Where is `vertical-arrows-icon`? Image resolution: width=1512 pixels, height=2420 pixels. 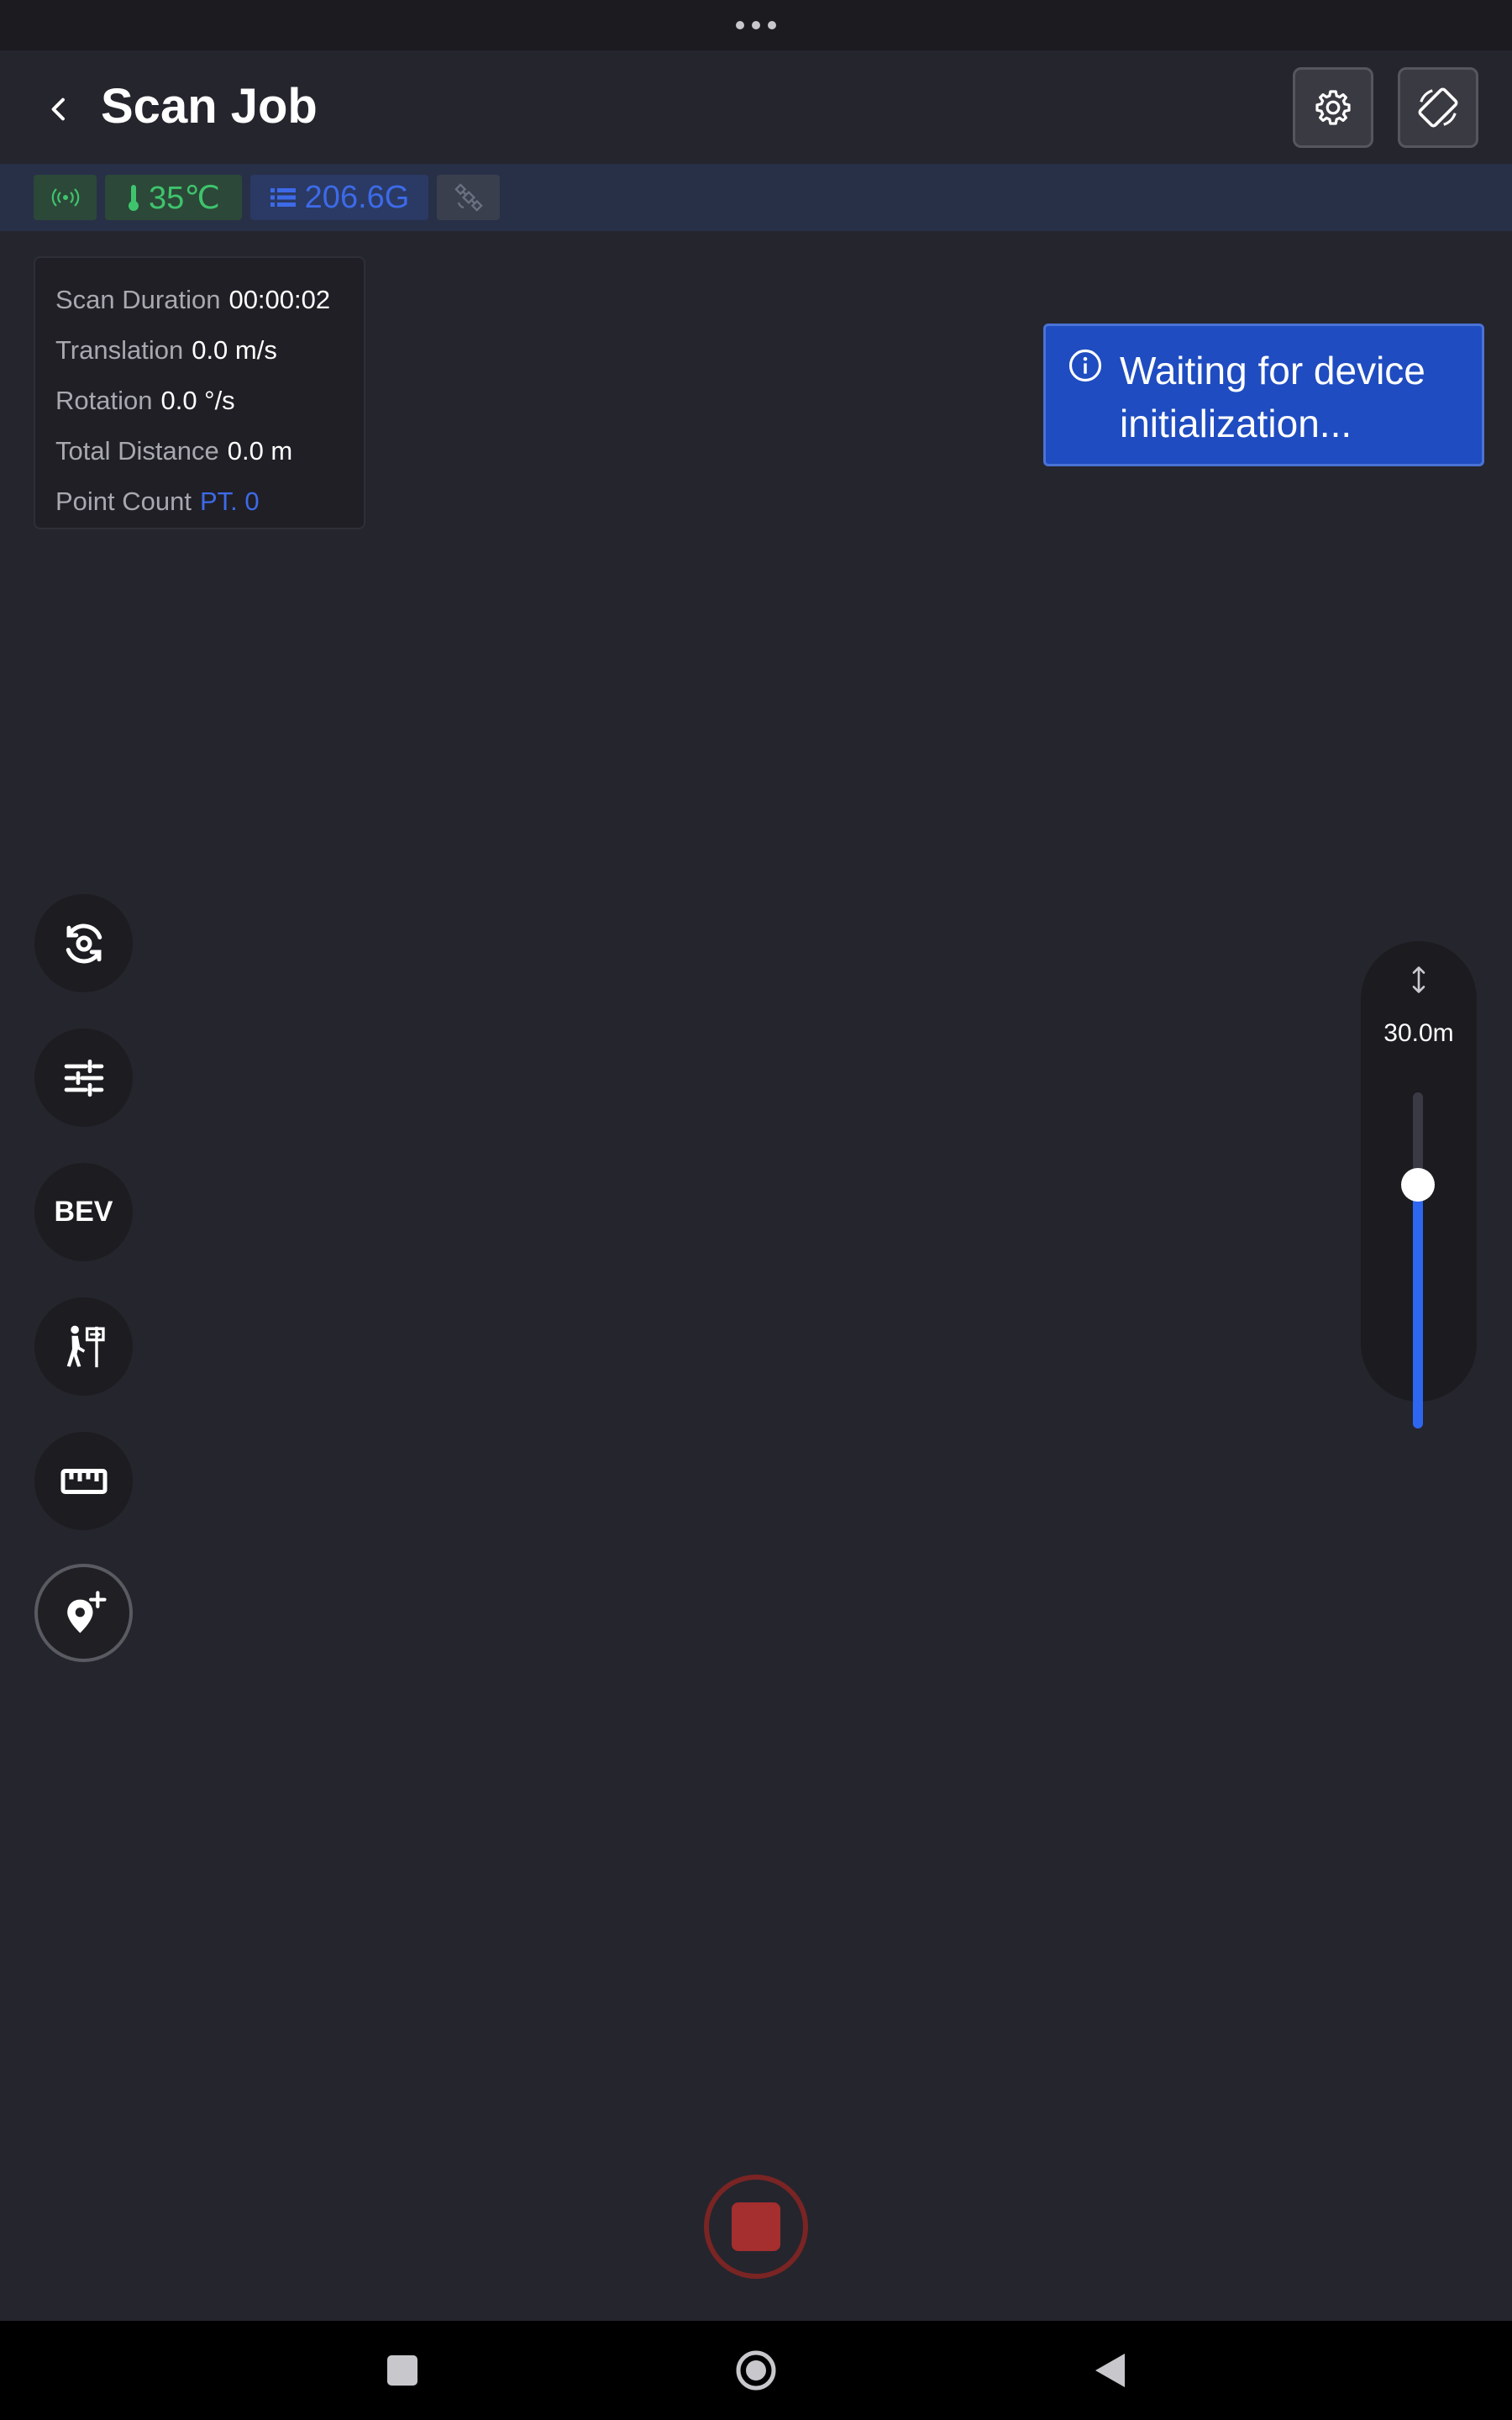 vertical-arrows-icon is located at coordinates (1418, 980).